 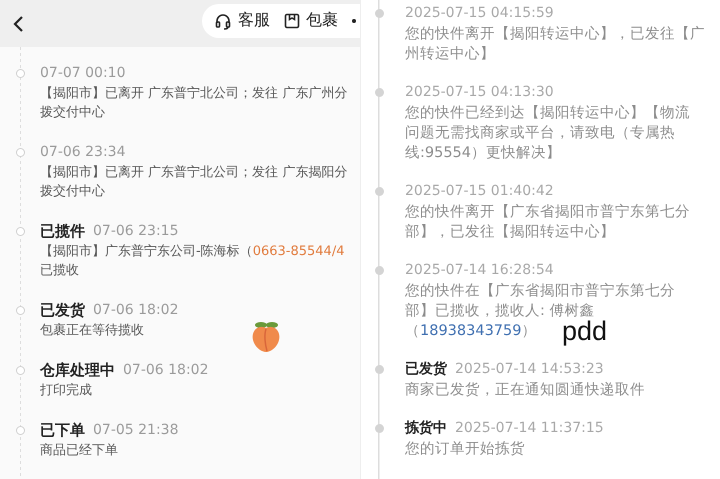 I want to click on event-description: 您的订单开始拣货, so click(x=465, y=449).